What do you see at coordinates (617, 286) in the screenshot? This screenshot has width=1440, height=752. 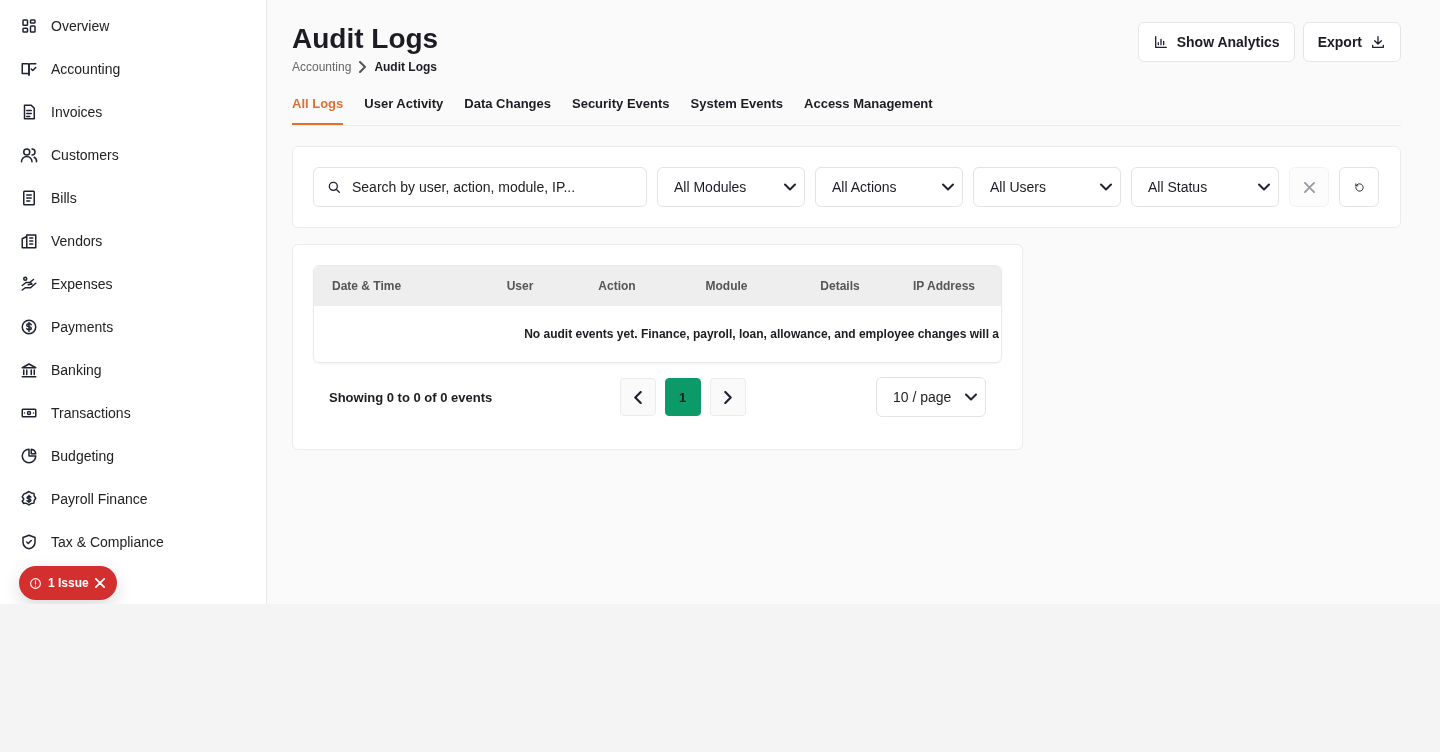 I see `column-header: Action` at bounding box center [617, 286].